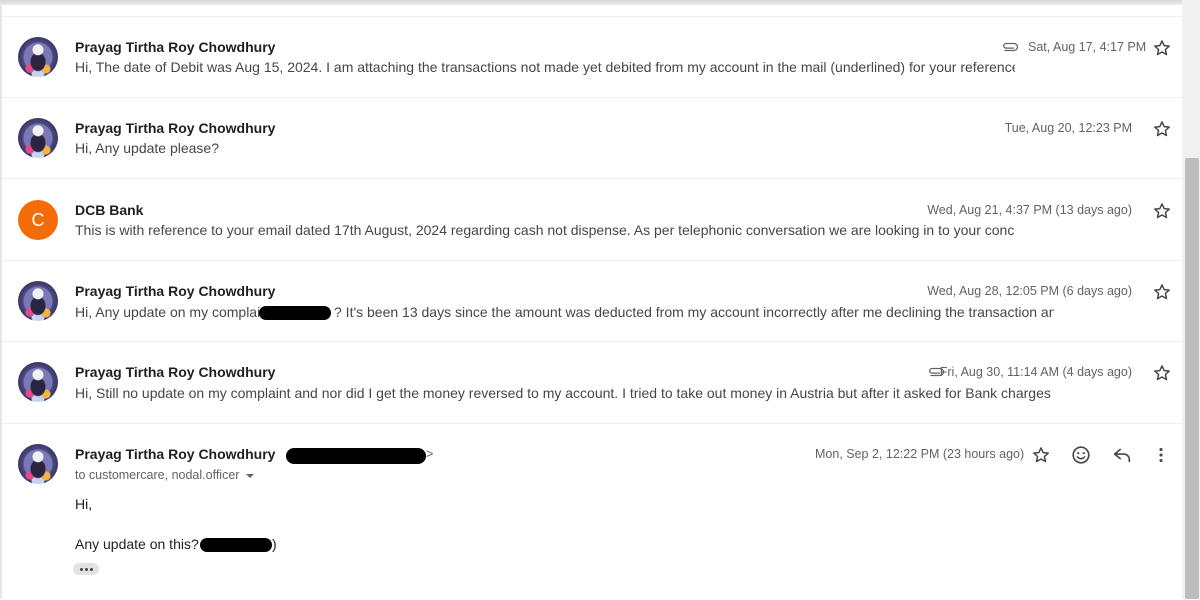 The height and width of the screenshot is (600, 1200). Describe the element at coordinates (1081, 455) in the screenshot. I see `emoji-react-icon` at that location.